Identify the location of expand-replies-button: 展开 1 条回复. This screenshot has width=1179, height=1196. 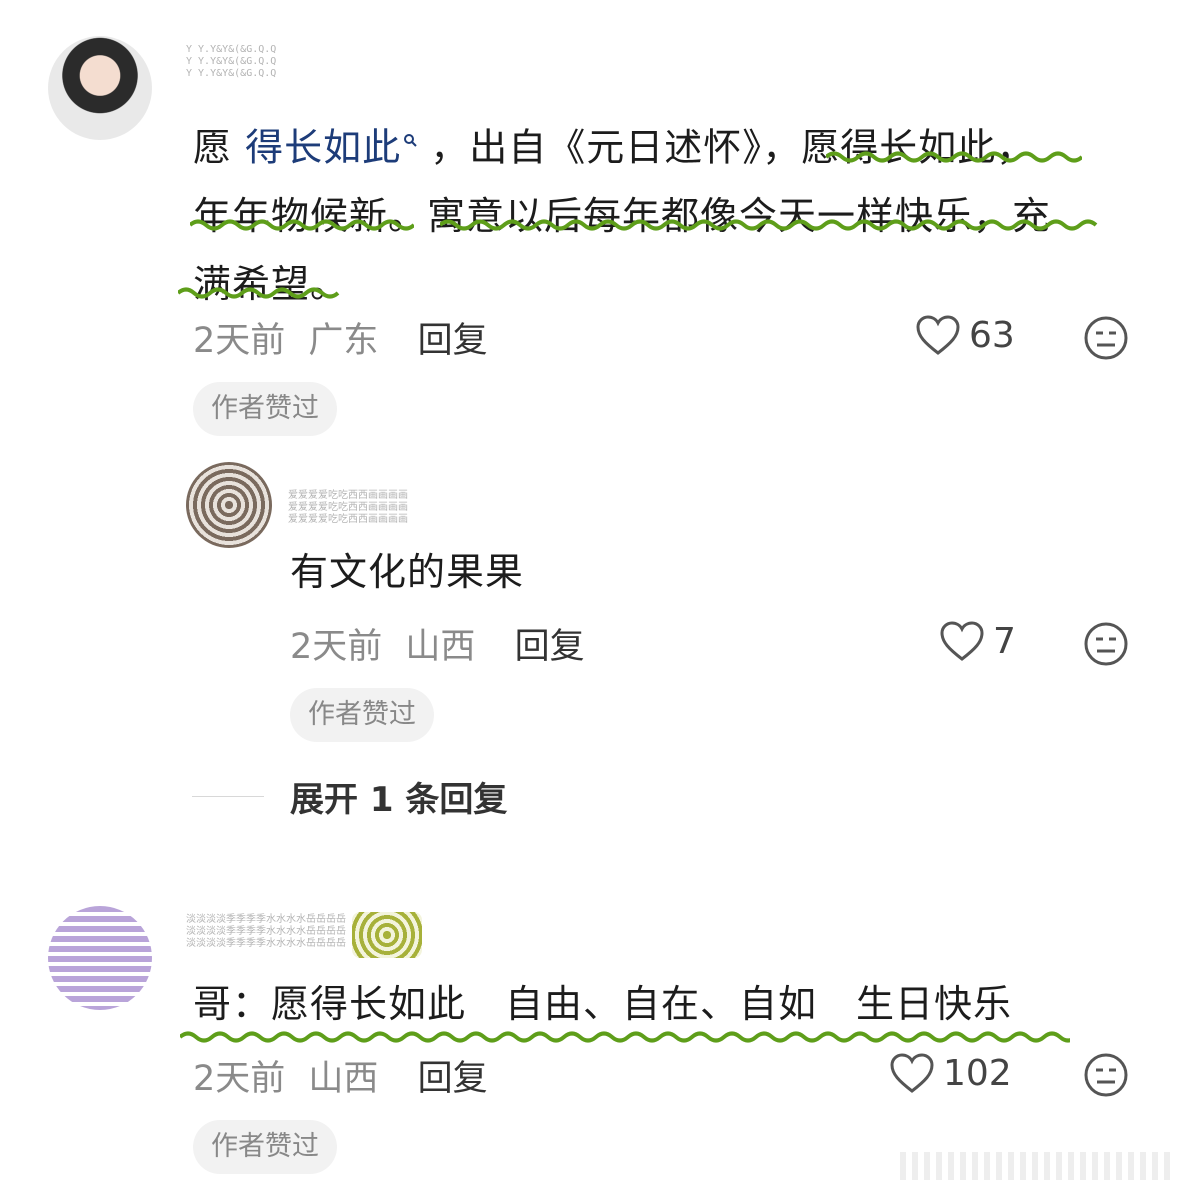
(349, 796).